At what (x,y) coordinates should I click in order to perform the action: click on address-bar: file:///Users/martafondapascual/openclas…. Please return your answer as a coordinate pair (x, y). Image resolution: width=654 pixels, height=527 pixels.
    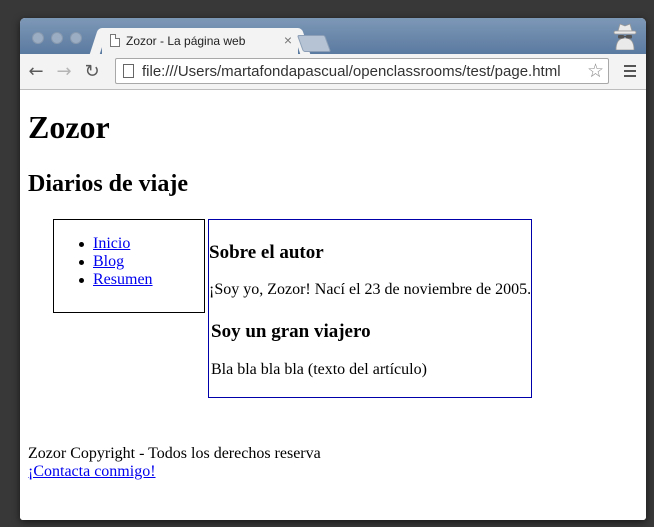
    Looking at the image, I should click on (362, 71).